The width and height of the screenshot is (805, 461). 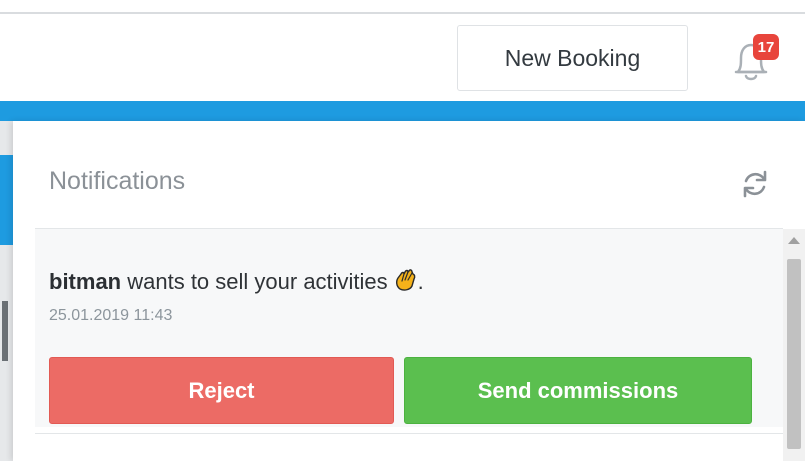 I want to click on send-commissions-button: Send commissions, so click(x=578, y=390).